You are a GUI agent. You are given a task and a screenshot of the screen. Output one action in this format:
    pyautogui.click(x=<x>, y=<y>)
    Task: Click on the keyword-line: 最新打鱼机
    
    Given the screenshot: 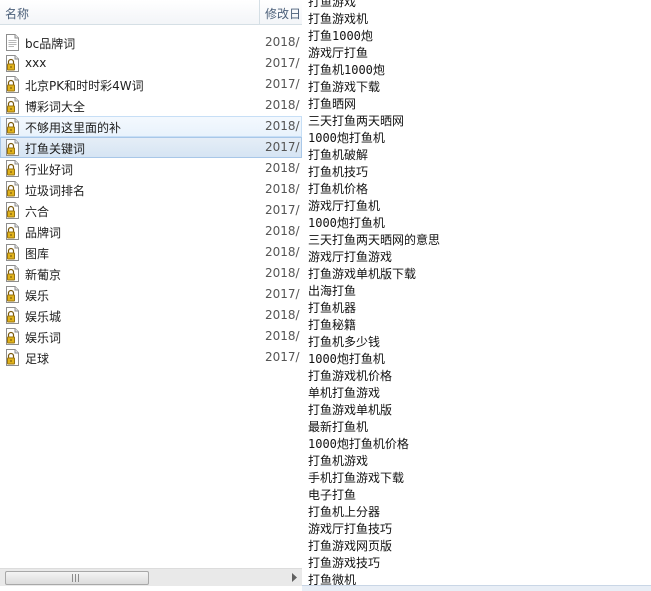 What is the action you would take?
    pyautogui.click(x=338, y=427)
    